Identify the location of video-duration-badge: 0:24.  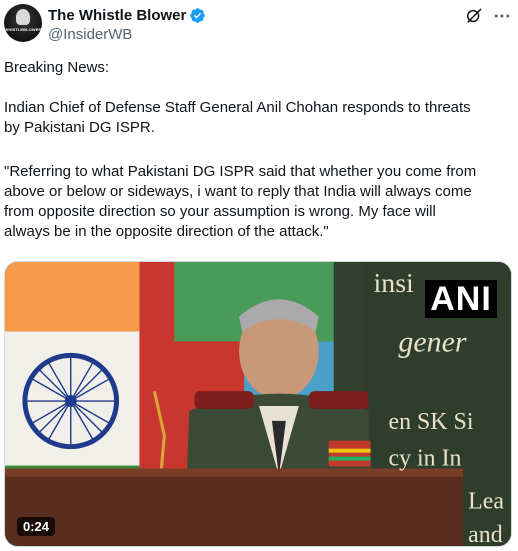
(36, 526).